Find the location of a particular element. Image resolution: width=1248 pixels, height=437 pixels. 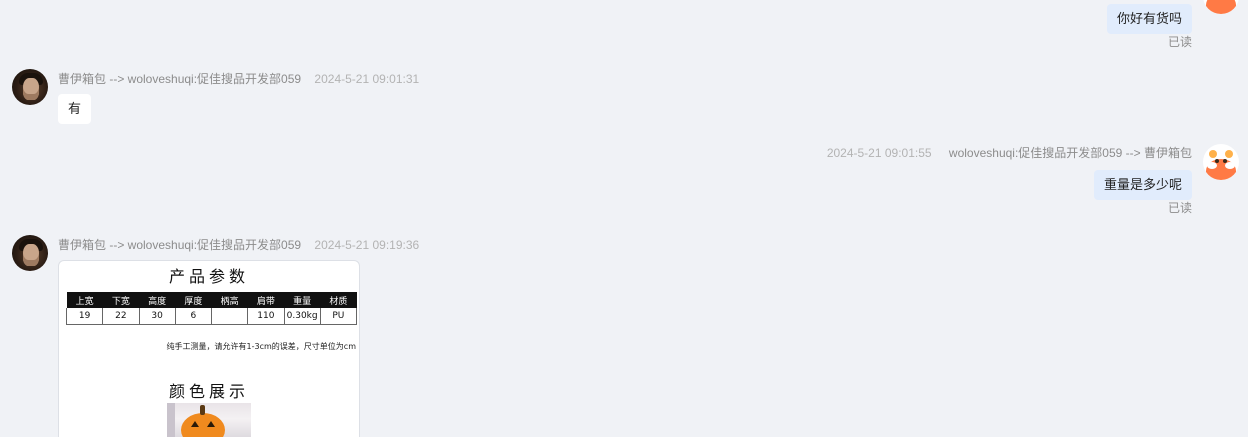

table-cell: 22 is located at coordinates (121, 316).